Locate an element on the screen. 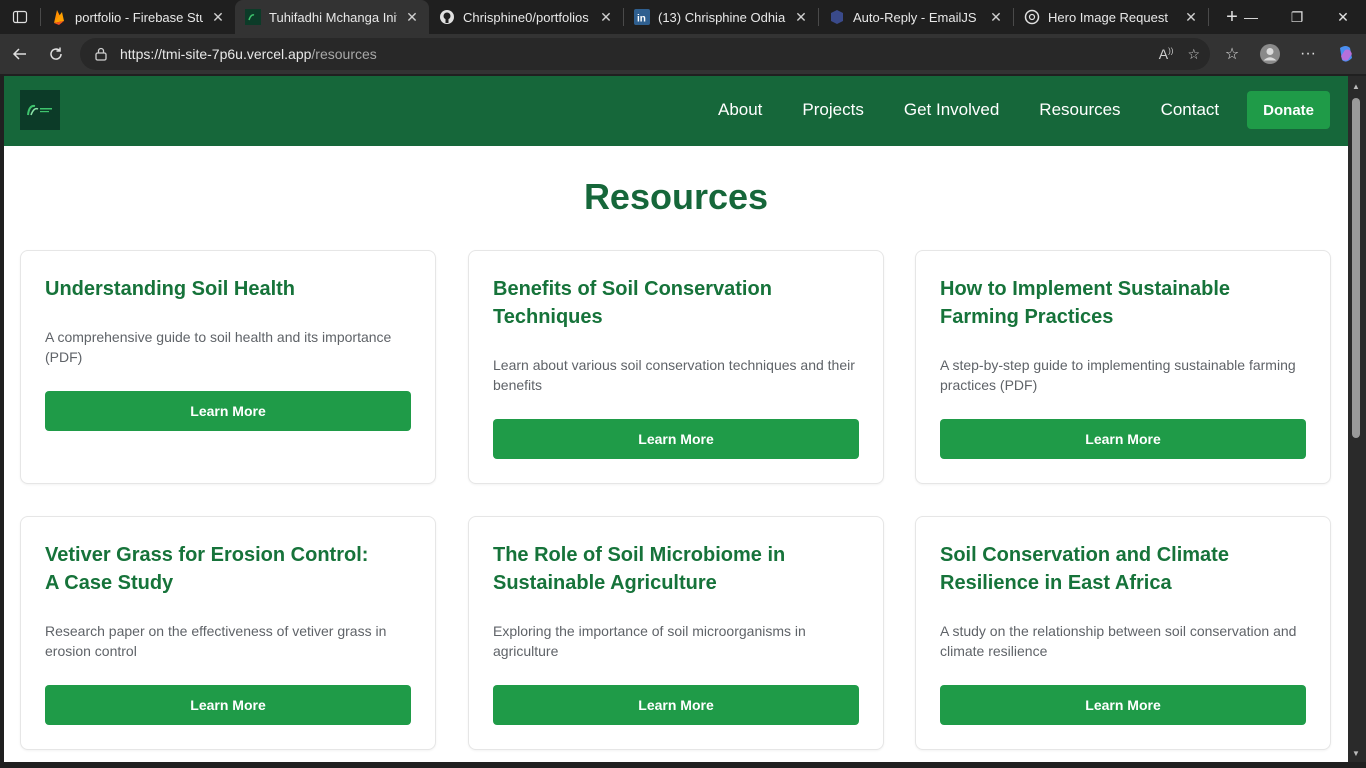 Image resolution: width=1366 pixels, height=768 pixels. favorites-icon: ☆ is located at coordinates (1232, 54).